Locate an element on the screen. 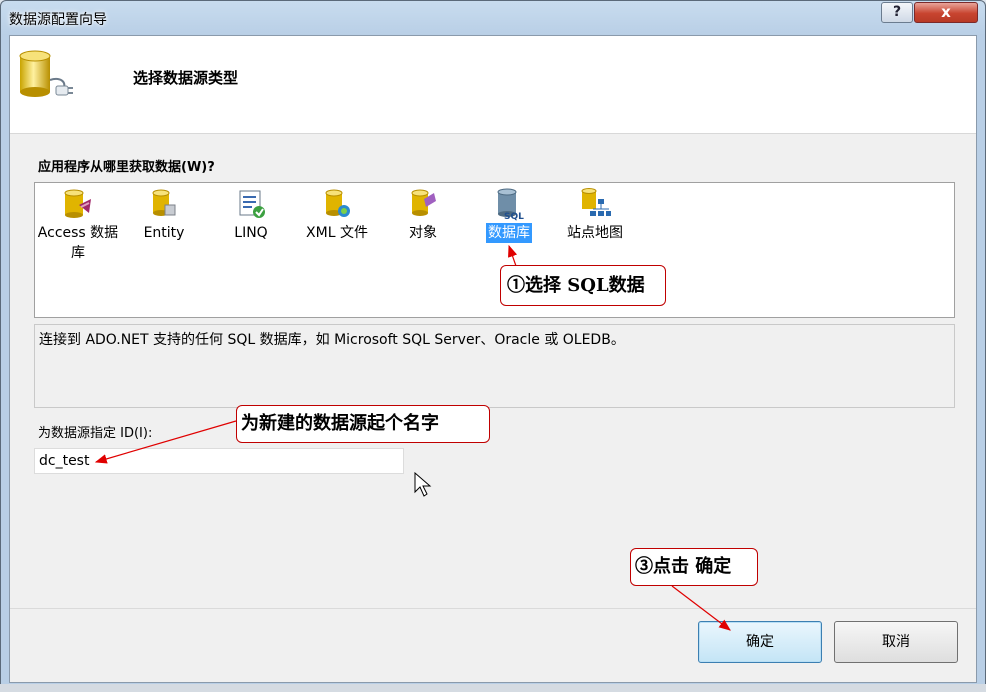 This screenshot has height=692, width=986. type-item-linq: LINQ is located at coordinates (251, 215).